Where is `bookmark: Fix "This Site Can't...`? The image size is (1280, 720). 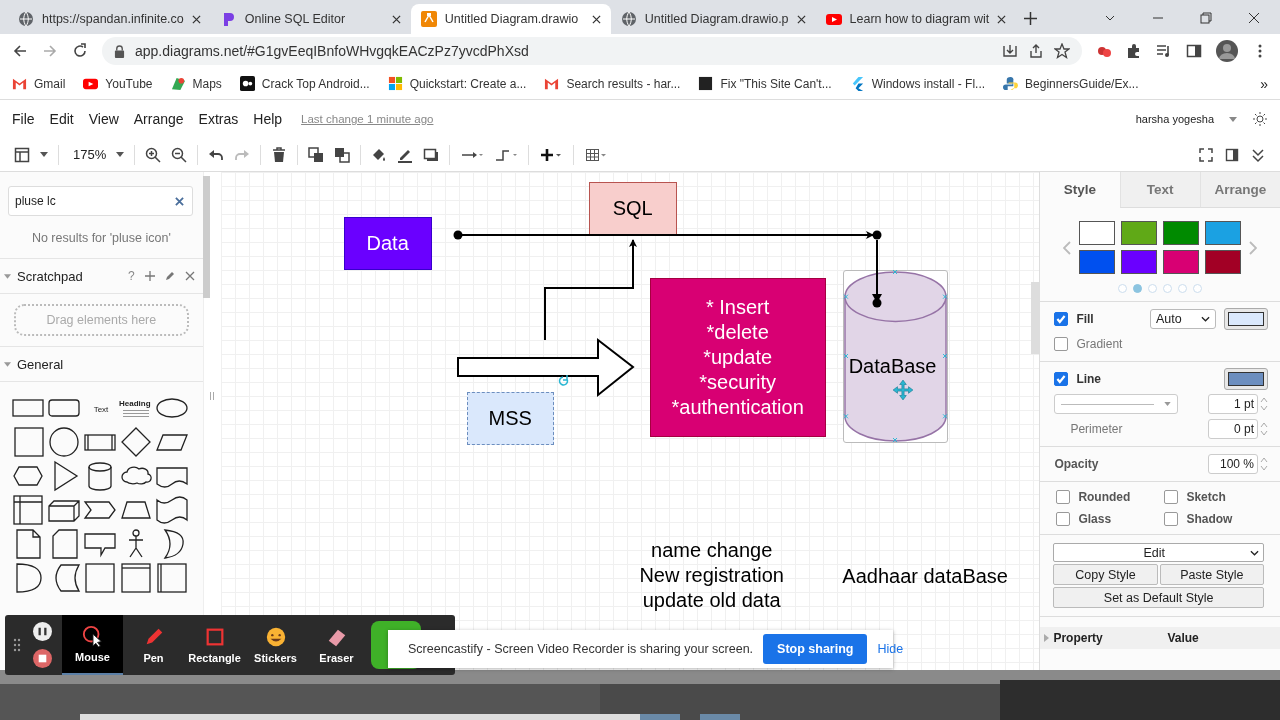
bookmark: Fix "This Site Can't... is located at coordinates (765, 83).